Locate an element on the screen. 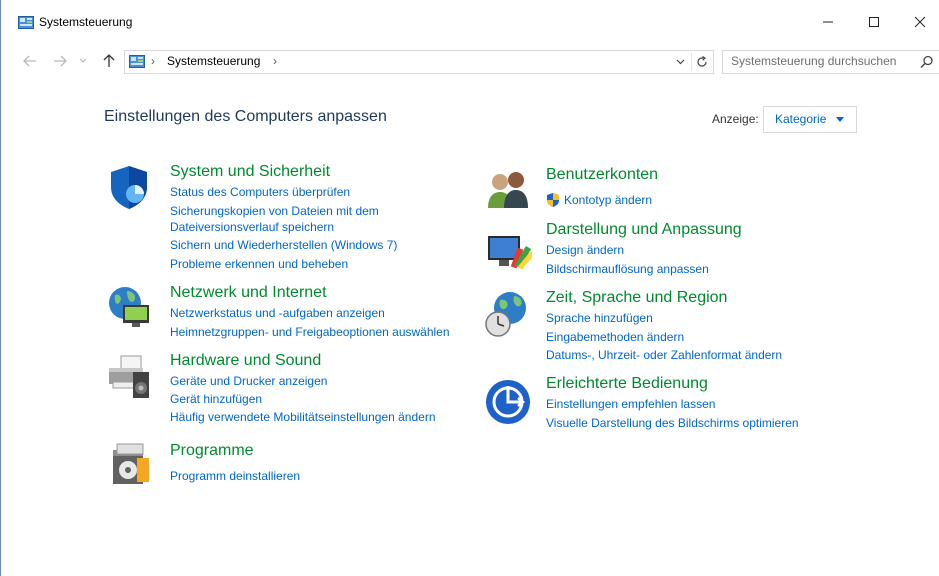  maximize-button is located at coordinates (874, 22).